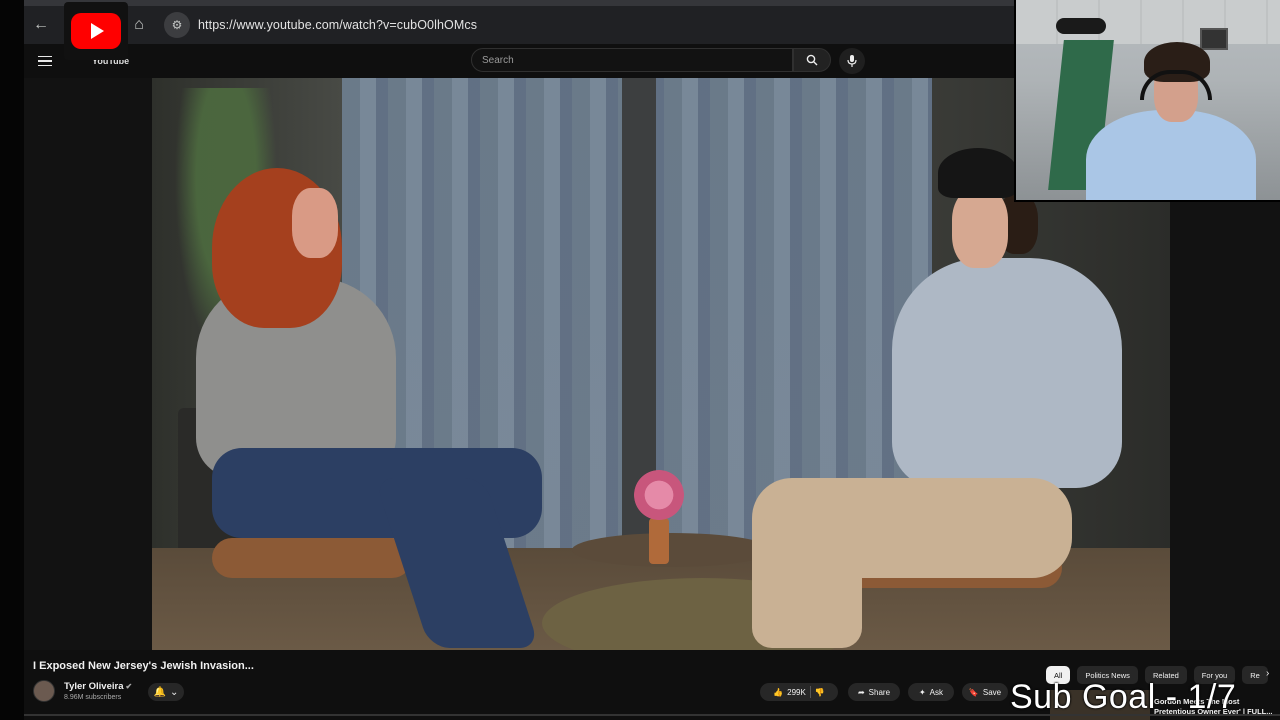 This screenshot has width=1280, height=720. What do you see at coordinates (922, 692) in the screenshot?
I see `sparkle-icon: ✦` at bounding box center [922, 692].